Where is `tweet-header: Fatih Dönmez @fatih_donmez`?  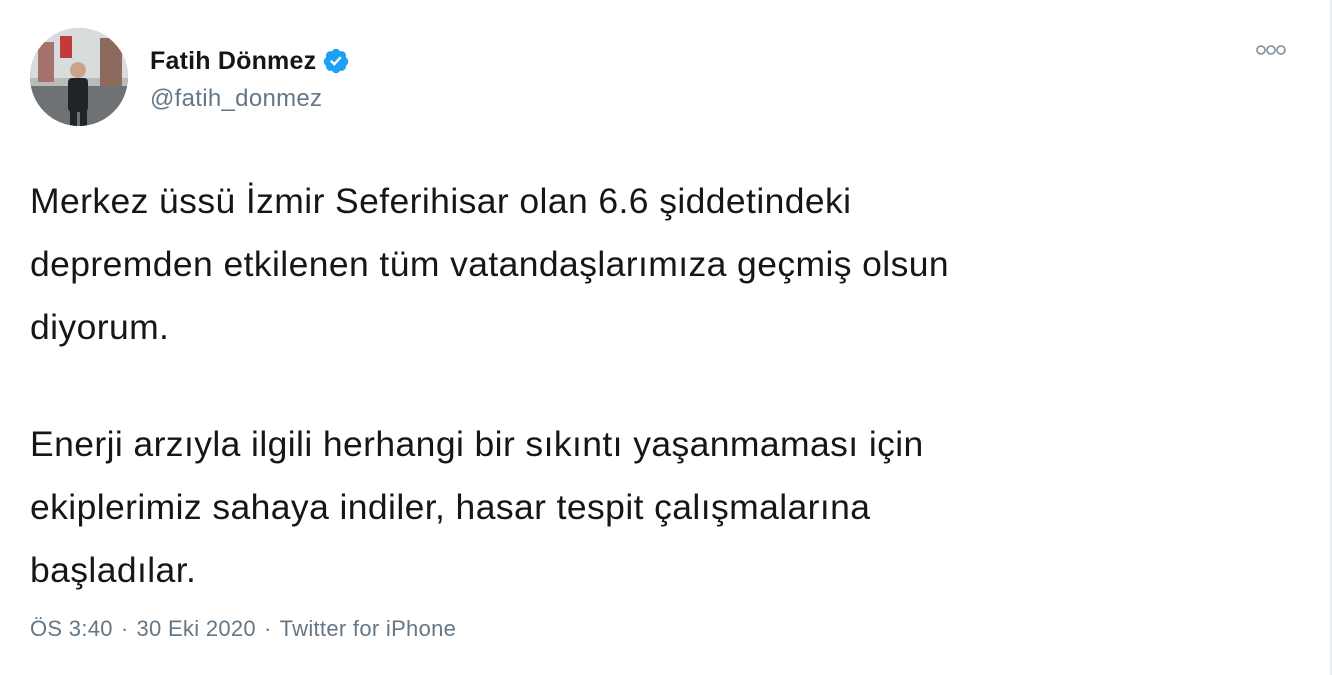 tweet-header: Fatih Dönmez @fatih_donmez is located at coordinates (190, 77).